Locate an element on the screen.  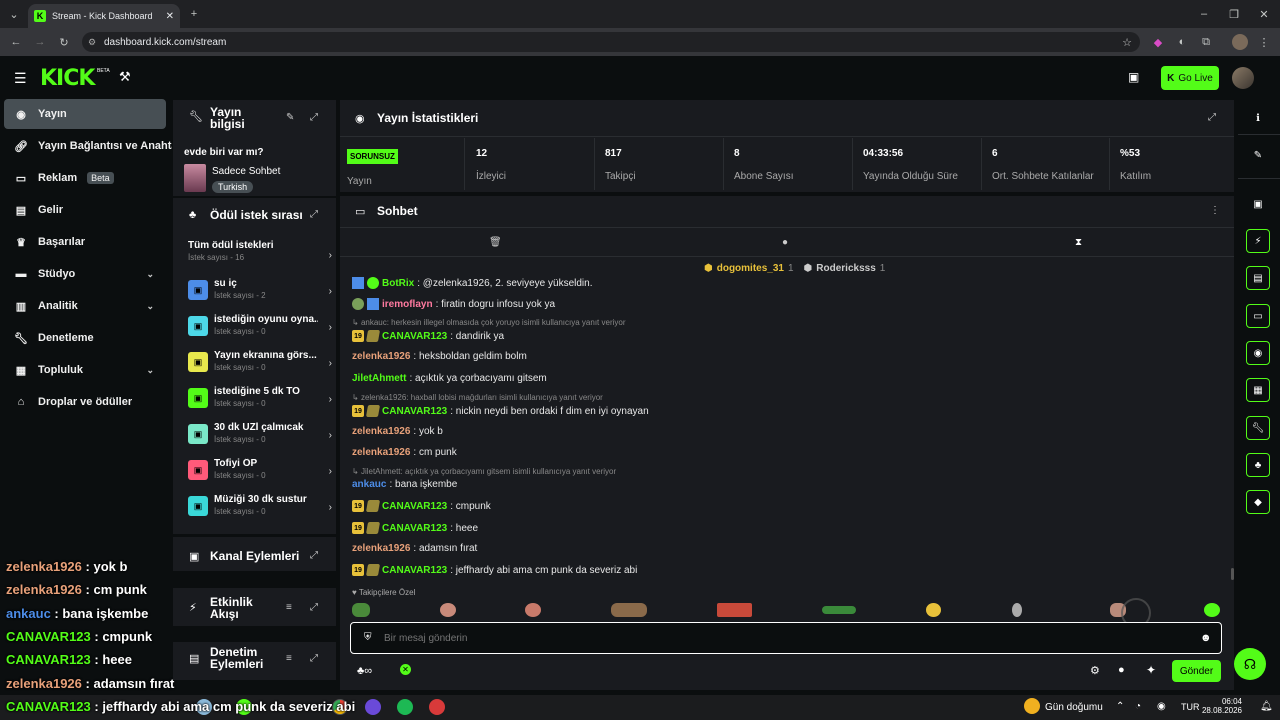
forward-icon: → is located at coordinates (40, 42).